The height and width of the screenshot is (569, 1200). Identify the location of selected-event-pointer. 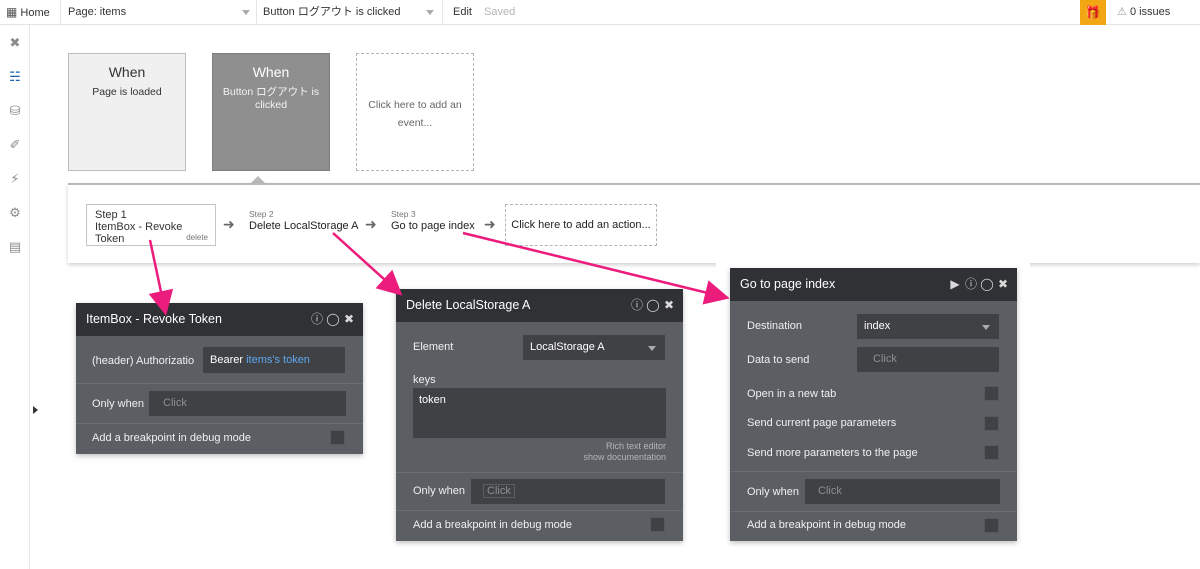
(258, 179).